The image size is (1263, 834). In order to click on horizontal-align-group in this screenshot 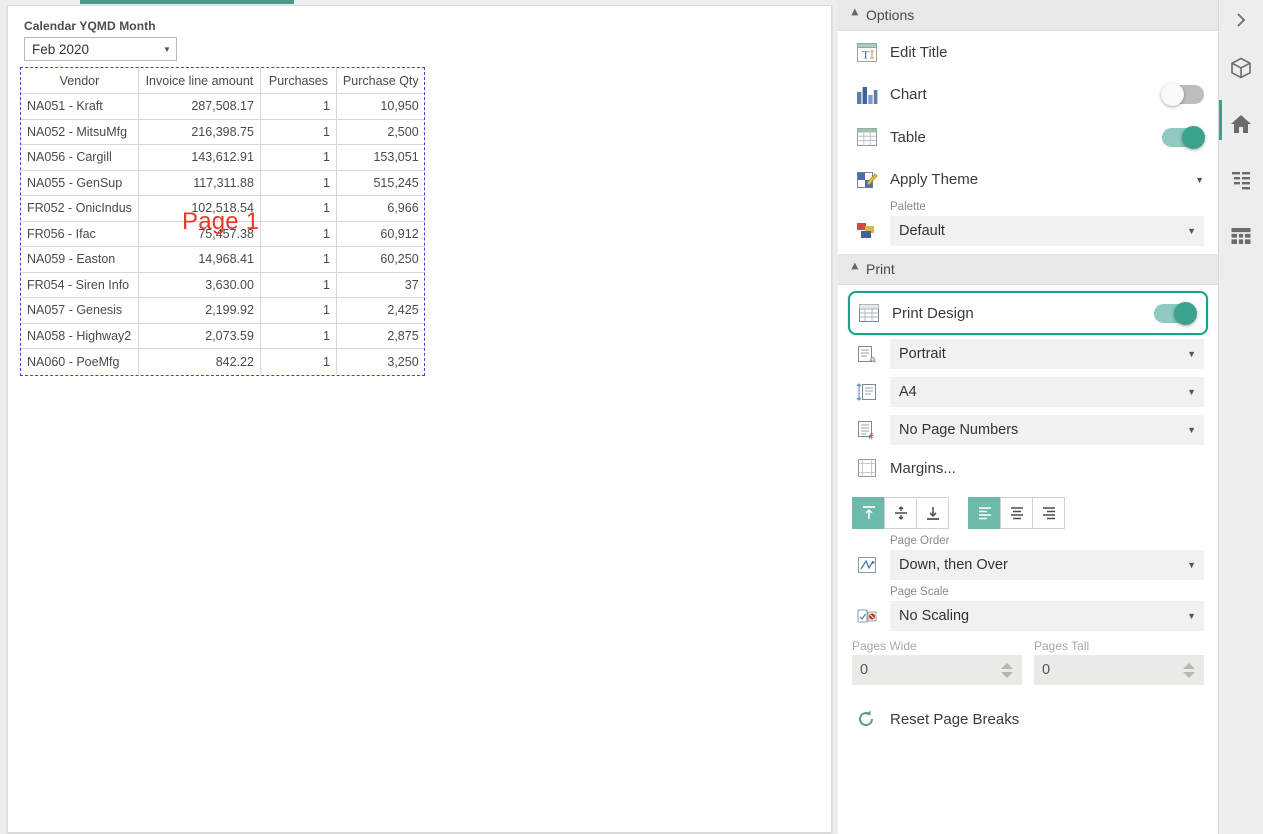, I will do `click(1016, 513)`.